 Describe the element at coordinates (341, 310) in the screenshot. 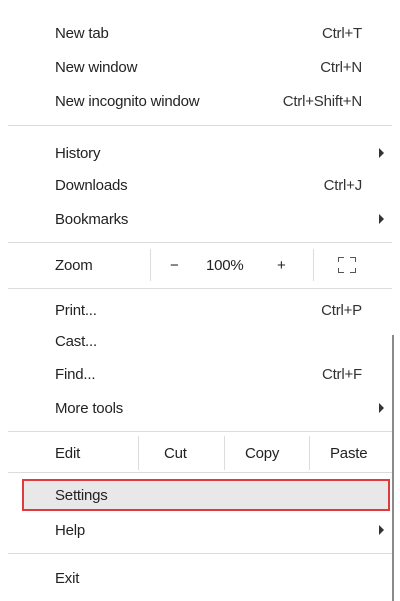

I see `menu-item-shortcut: Ctrl+P` at that location.